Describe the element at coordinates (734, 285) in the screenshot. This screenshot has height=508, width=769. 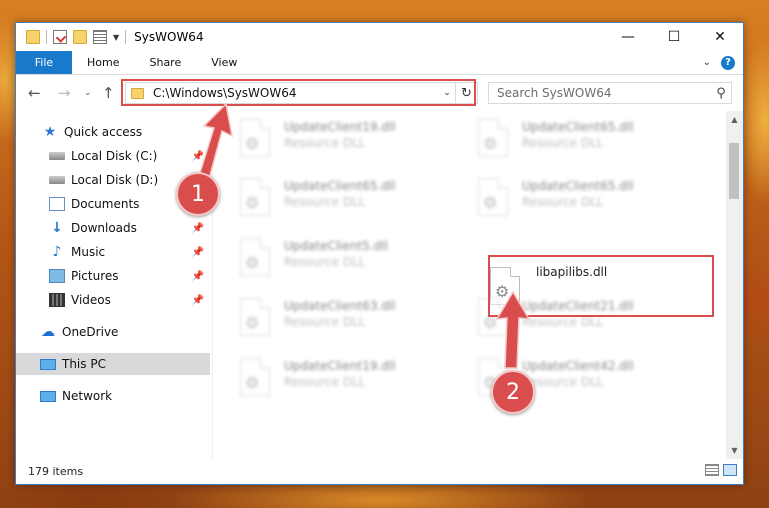
I see `vertical-scrollbar: ▲ ▼` at that location.